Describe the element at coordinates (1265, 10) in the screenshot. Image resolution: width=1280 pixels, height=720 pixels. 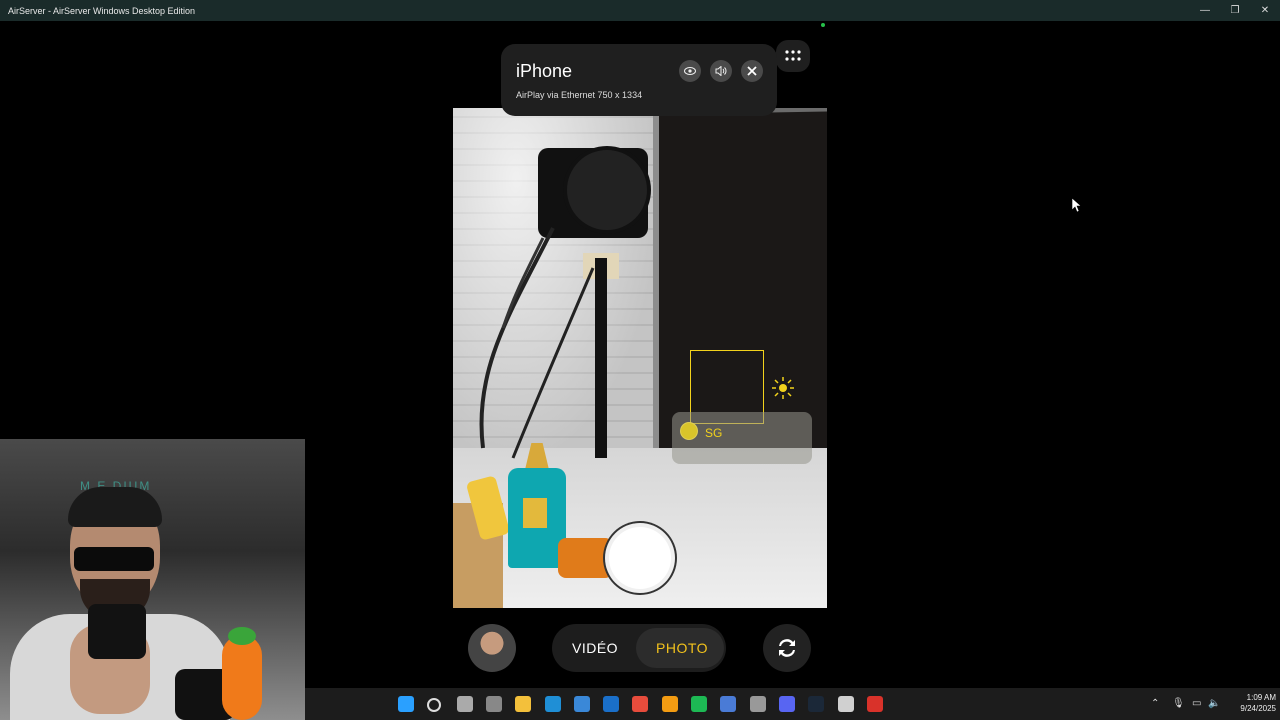
I see `close-window-button: ✕` at that location.